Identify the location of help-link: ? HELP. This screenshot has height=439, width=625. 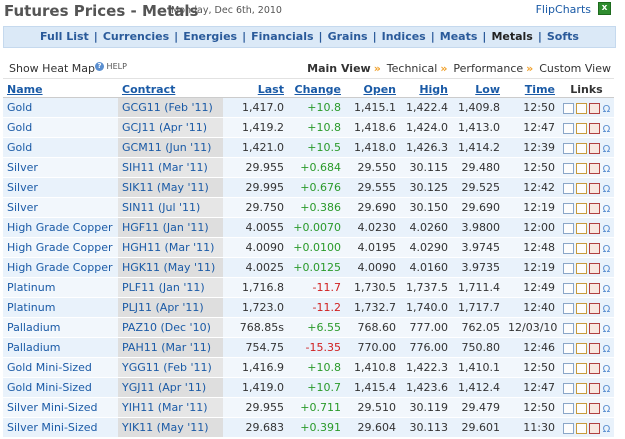
(111, 66).